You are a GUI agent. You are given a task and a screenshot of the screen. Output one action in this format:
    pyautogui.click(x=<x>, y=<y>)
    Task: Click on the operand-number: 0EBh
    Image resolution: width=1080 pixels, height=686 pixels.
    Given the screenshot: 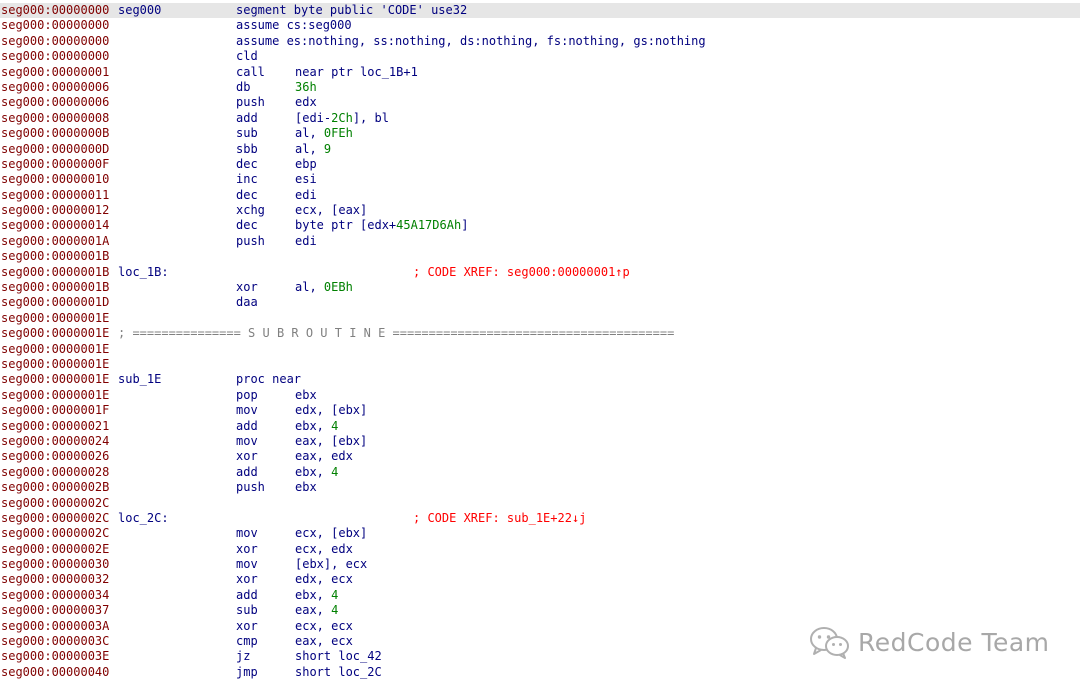 What is the action you would take?
    pyautogui.click(x=338, y=287)
    